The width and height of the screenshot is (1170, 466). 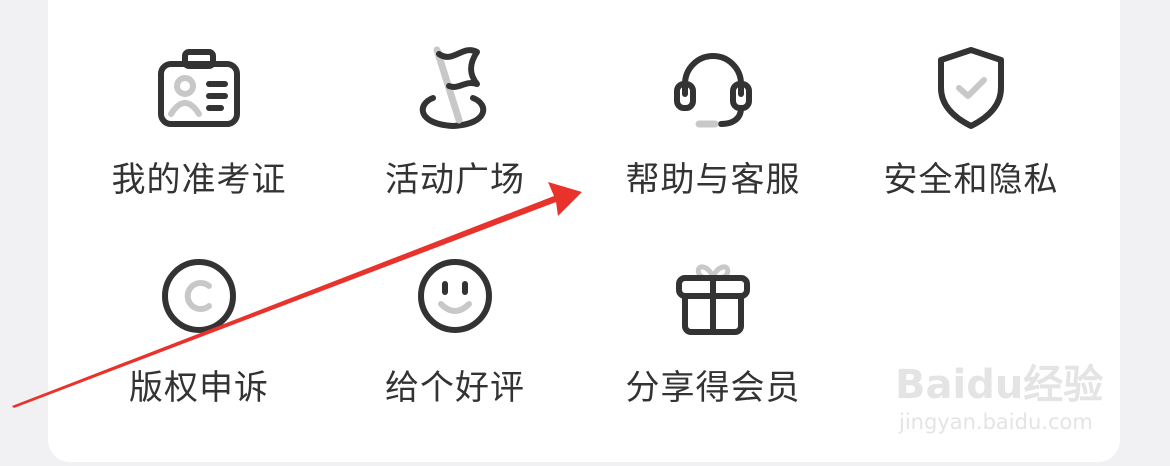 What do you see at coordinates (199, 388) in the screenshot?
I see `grid-item-label: 版权申诉` at bounding box center [199, 388].